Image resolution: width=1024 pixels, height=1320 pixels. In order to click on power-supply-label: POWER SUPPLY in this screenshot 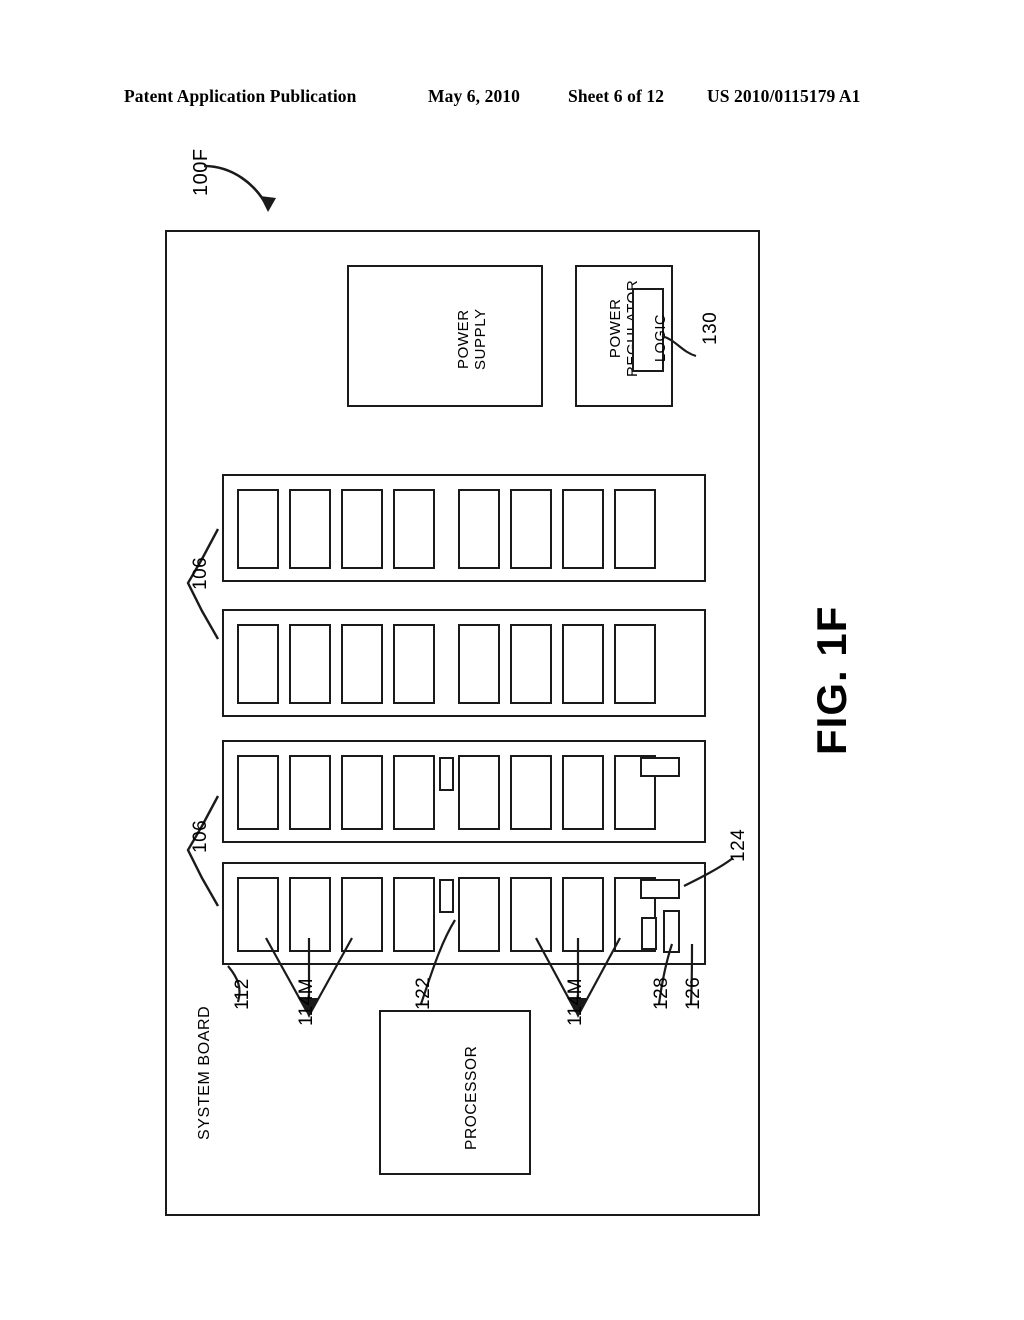, I will do `click(472, 339)`.